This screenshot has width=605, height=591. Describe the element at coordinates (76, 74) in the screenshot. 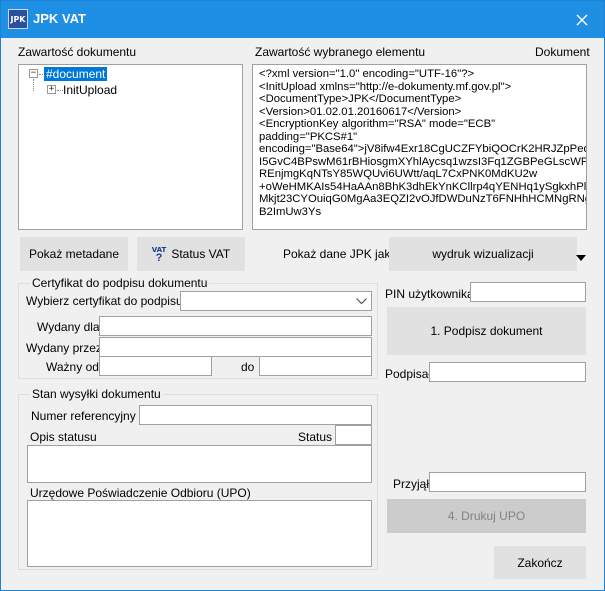

I see `tree-node-document: #document` at that location.